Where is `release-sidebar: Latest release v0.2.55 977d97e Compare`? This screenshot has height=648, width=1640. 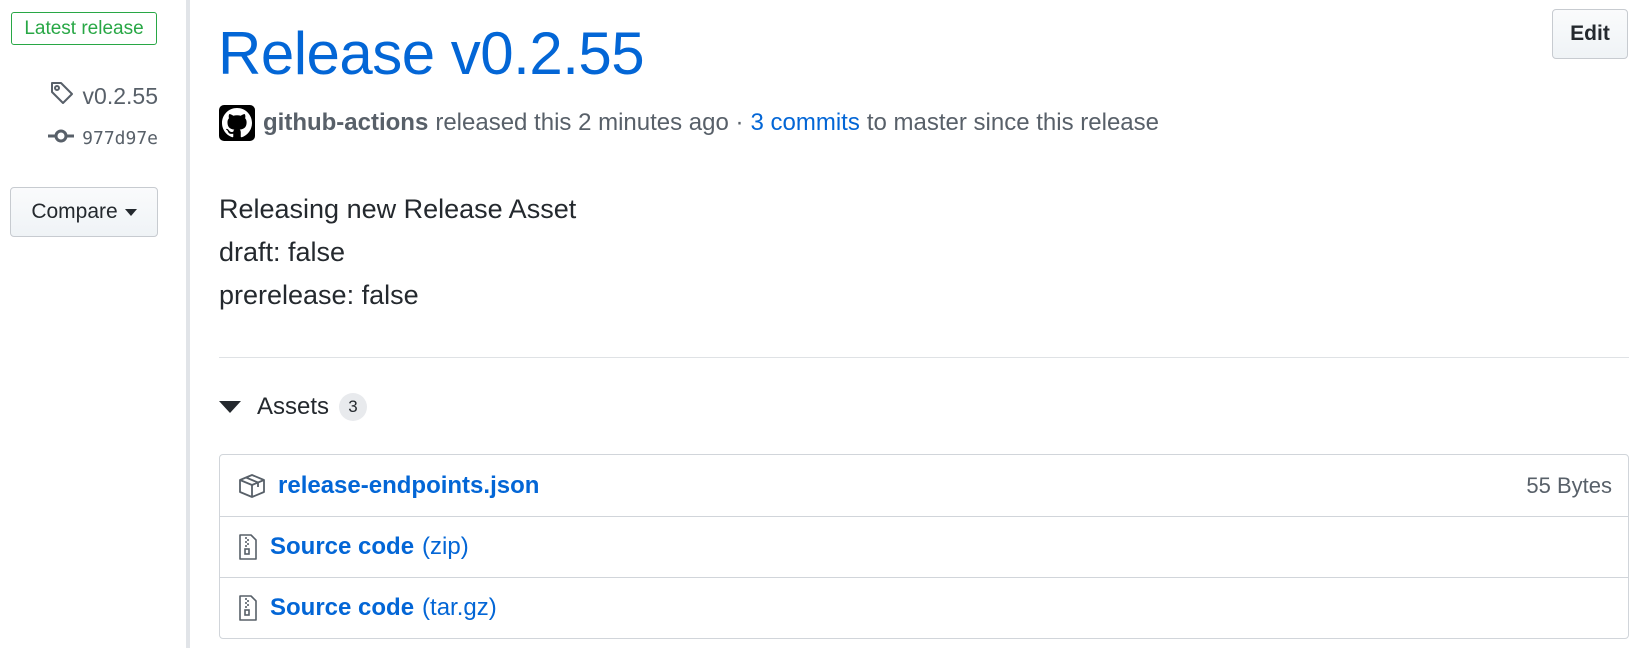
release-sidebar: Latest release v0.2.55 977d97e Compare is located at coordinates (93, 324).